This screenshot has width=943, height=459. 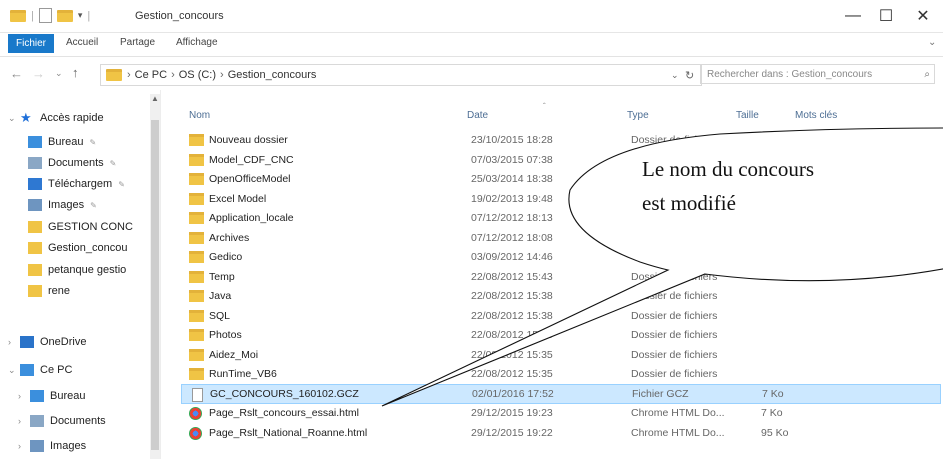 What do you see at coordinates (728, 186) in the screenshot?
I see `callout-text: Le nom du concours est modifié` at bounding box center [728, 186].